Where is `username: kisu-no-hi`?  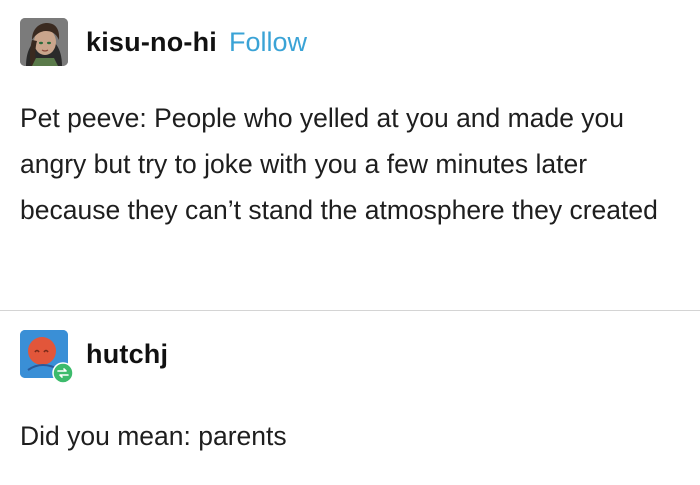 username: kisu-no-hi is located at coordinates (151, 42).